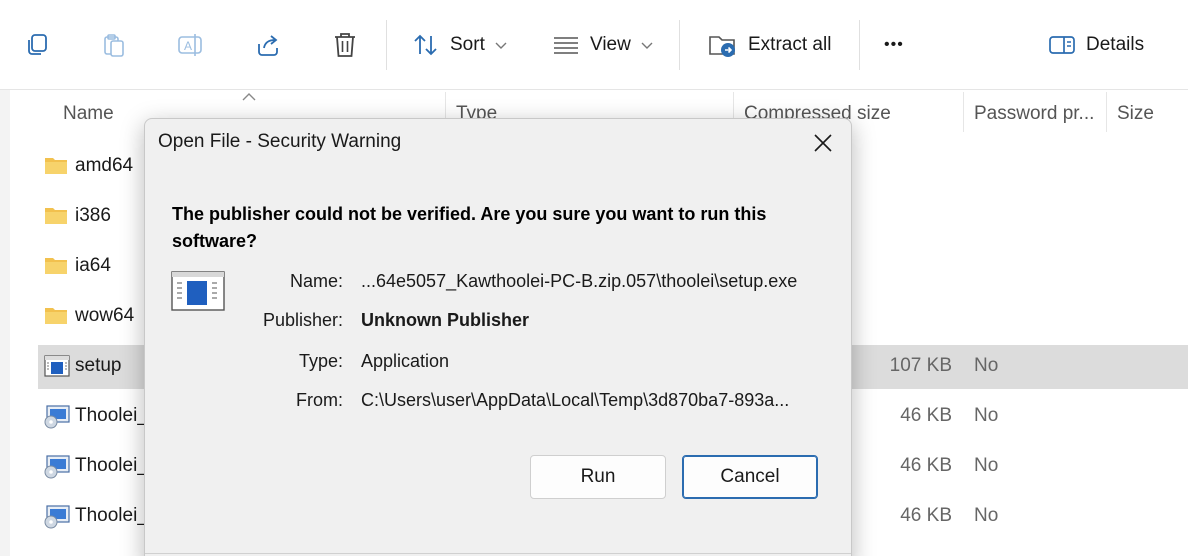 The height and width of the screenshot is (556, 1188). Describe the element at coordinates (105, 315) in the screenshot. I see `file-name: wow64` at that location.